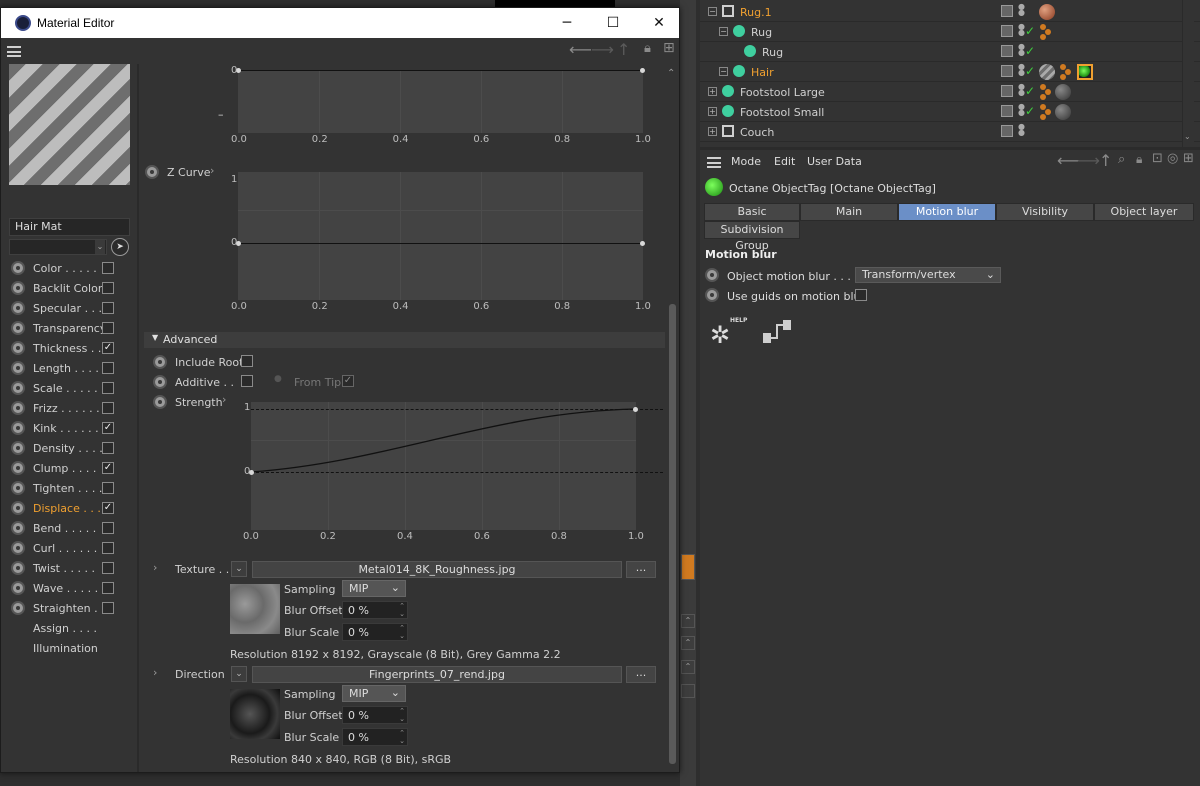 The height and width of the screenshot is (786, 1200). What do you see at coordinates (440, 236) in the screenshot?
I see `z-curve-graph` at bounding box center [440, 236].